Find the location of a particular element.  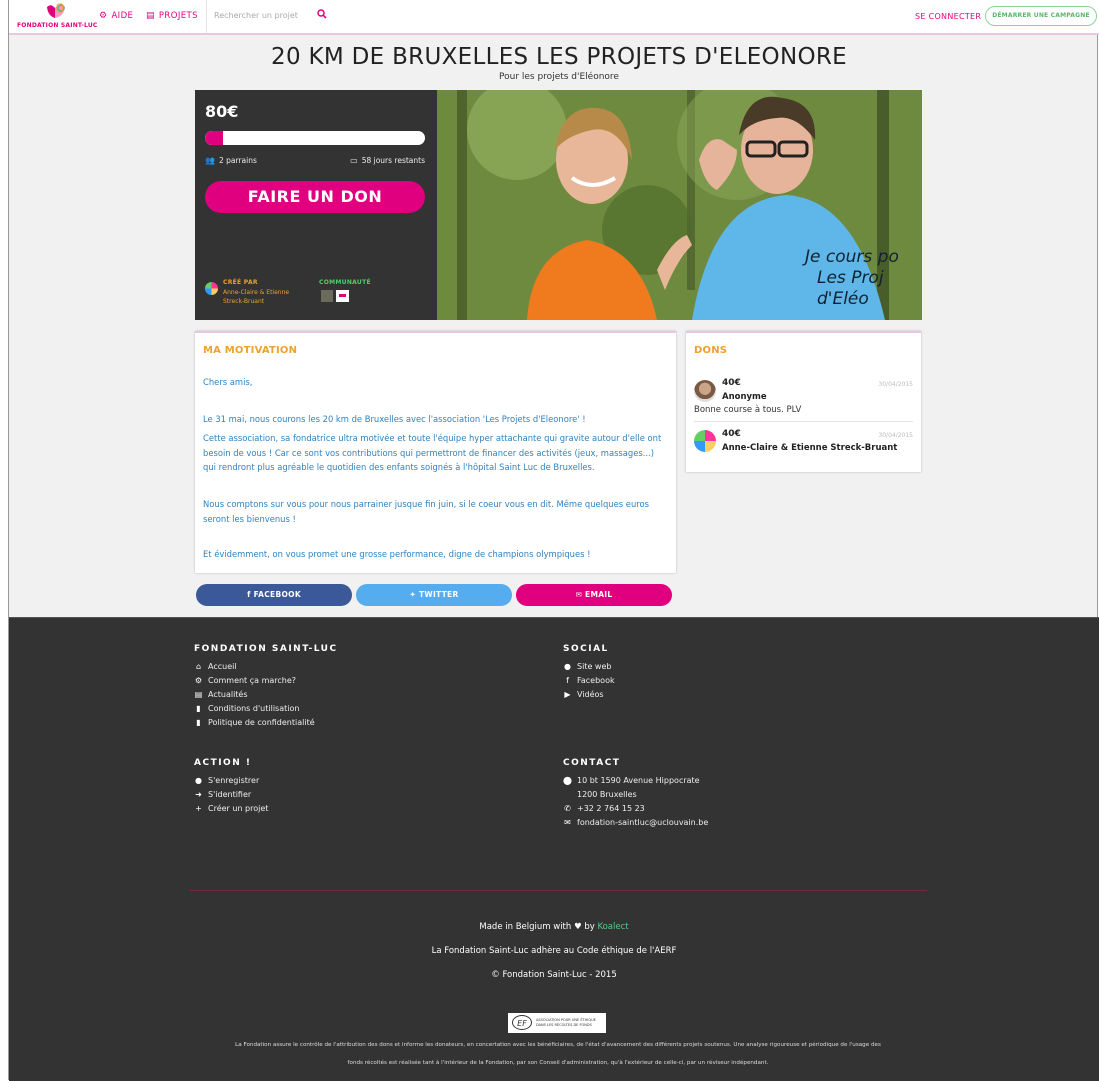

made-in-by: by is located at coordinates (589, 927).